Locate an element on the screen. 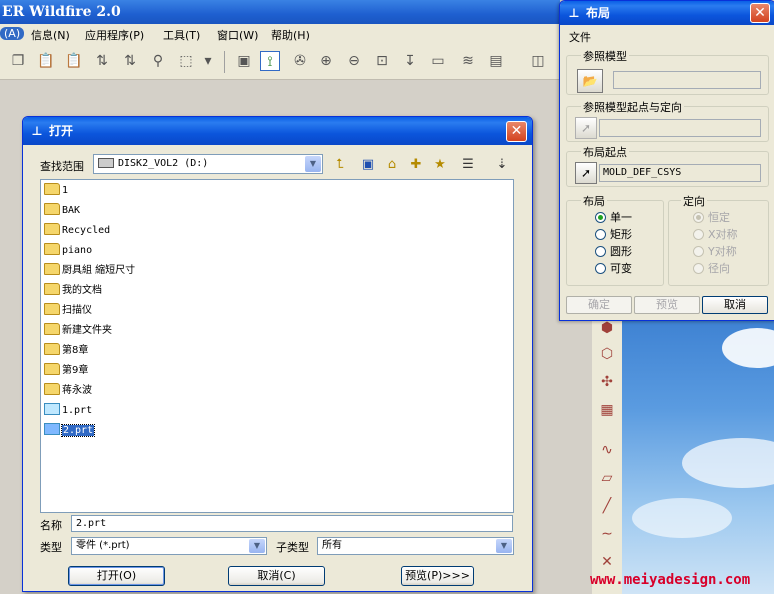  list-item: 1 is located at coordinates (56, 191).